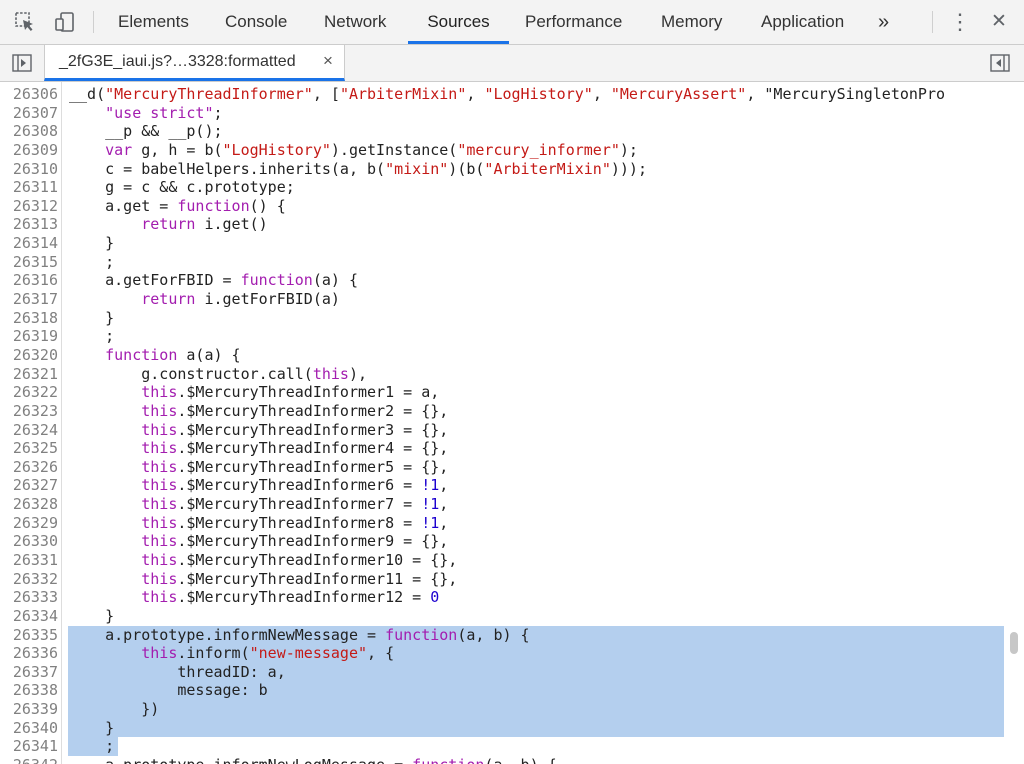 Image resolution: width=1024 pixels, height=764 pixels. I want to click on more-tabs-button: », so click(883, 22).